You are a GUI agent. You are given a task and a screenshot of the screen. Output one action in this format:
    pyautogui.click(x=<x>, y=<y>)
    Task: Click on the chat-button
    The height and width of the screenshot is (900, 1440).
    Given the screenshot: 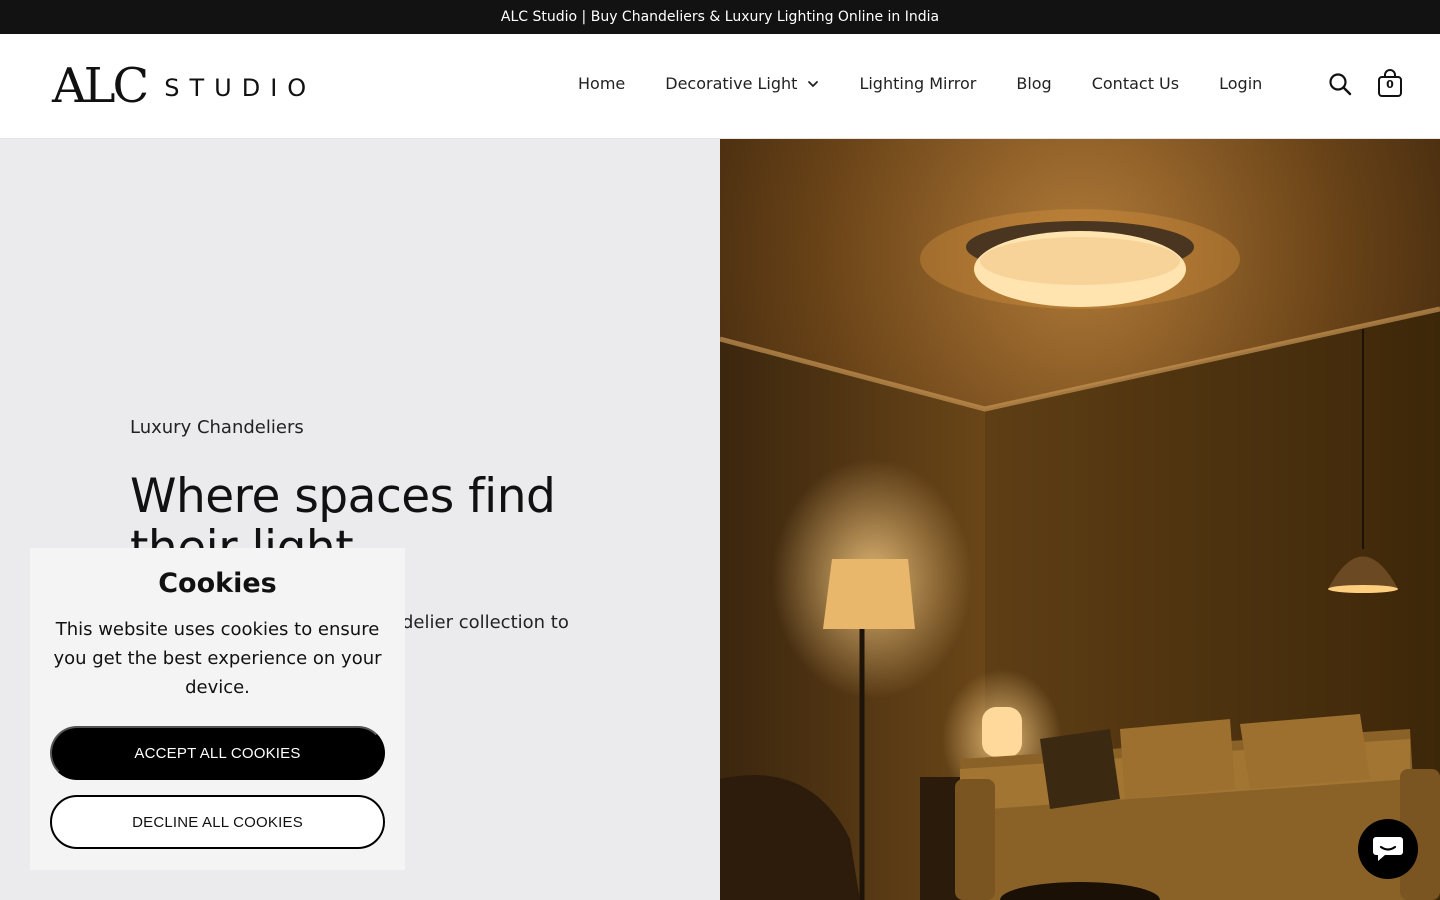 What is the action you would take?
    pyautogui.click(x=1388, y=849)
    